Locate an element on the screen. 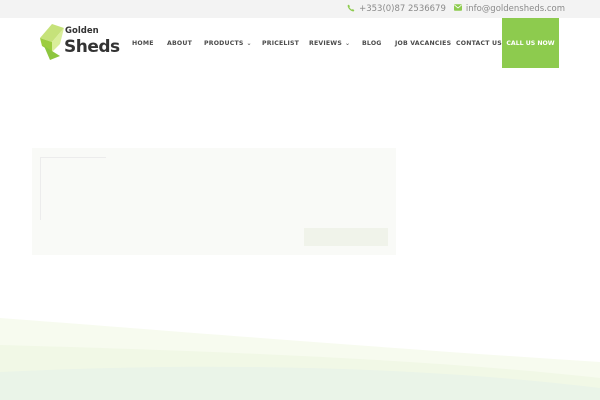  phone-contact: +353(0)87 2536679 is located at coordinates (396, 9).